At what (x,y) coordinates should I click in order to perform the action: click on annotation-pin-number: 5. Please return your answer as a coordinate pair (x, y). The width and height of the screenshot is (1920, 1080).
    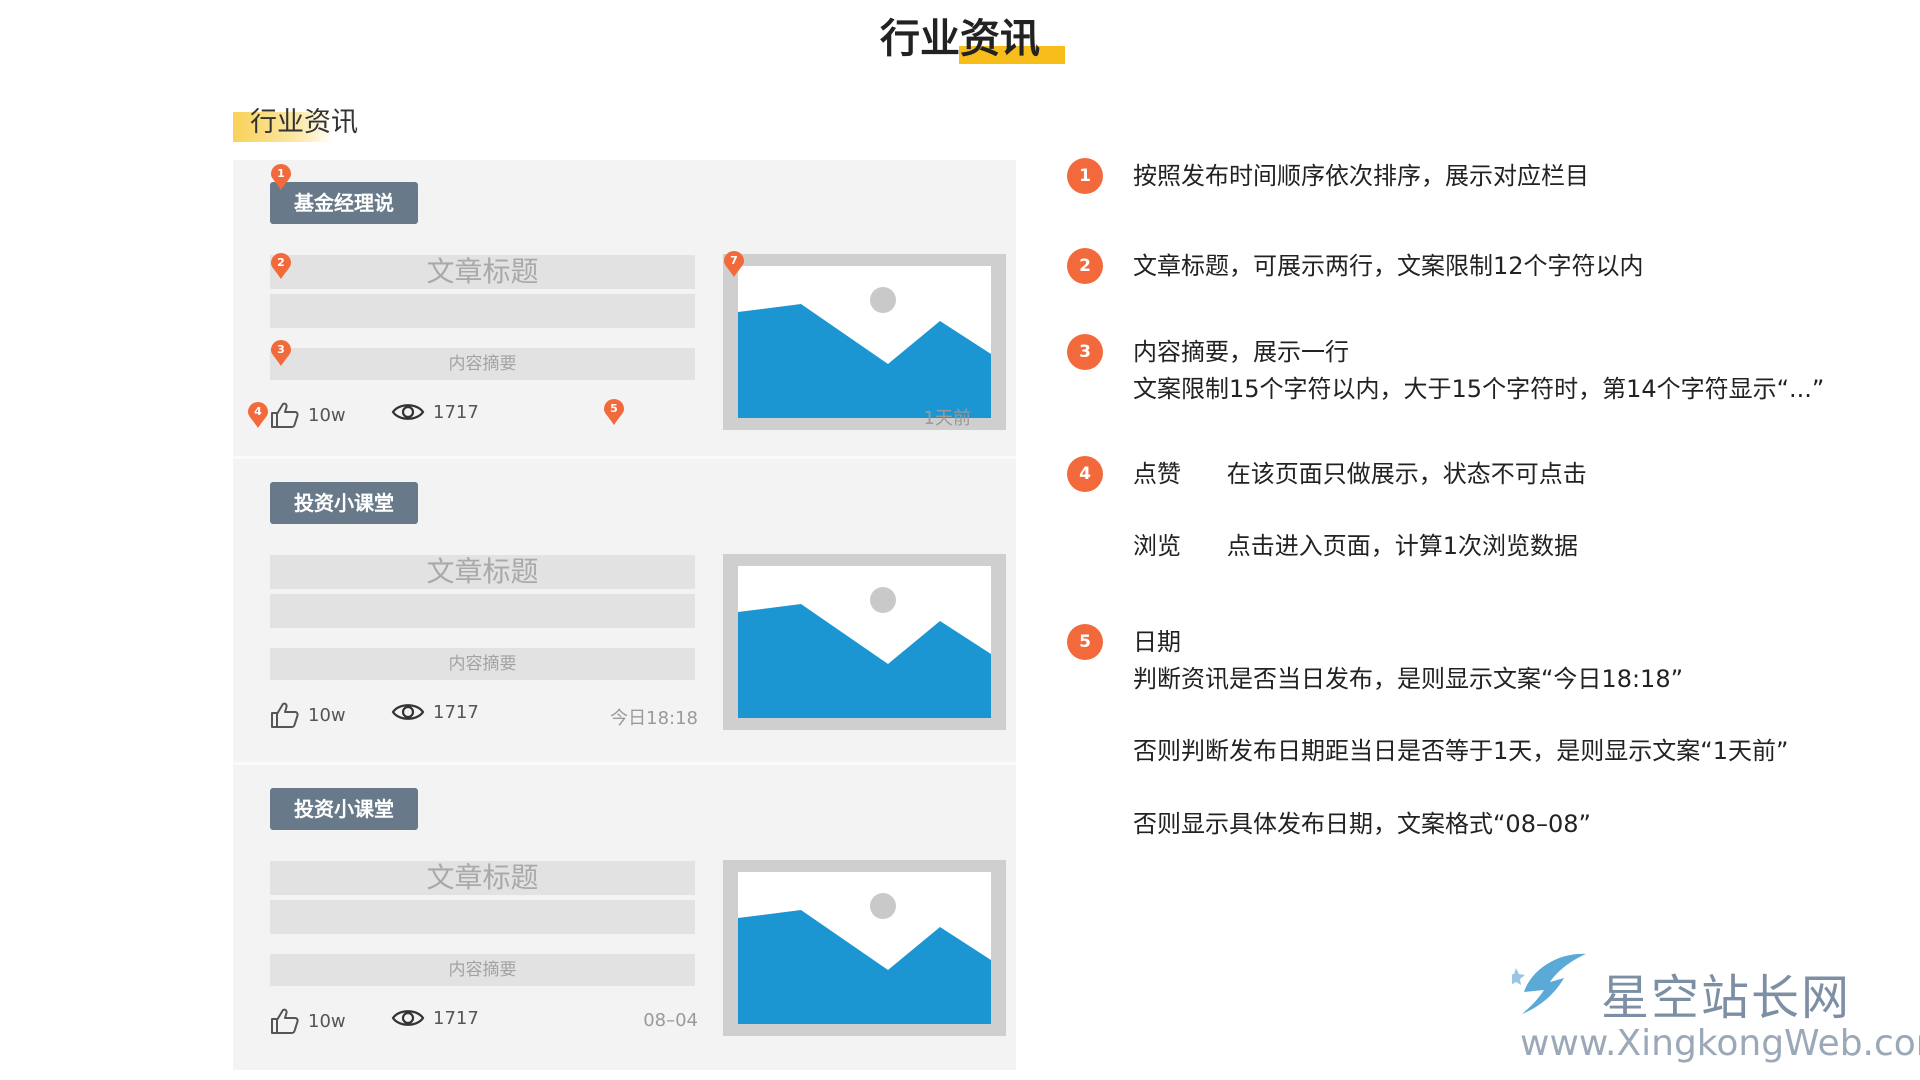
    Looking at the image, I should click on (614, 408).